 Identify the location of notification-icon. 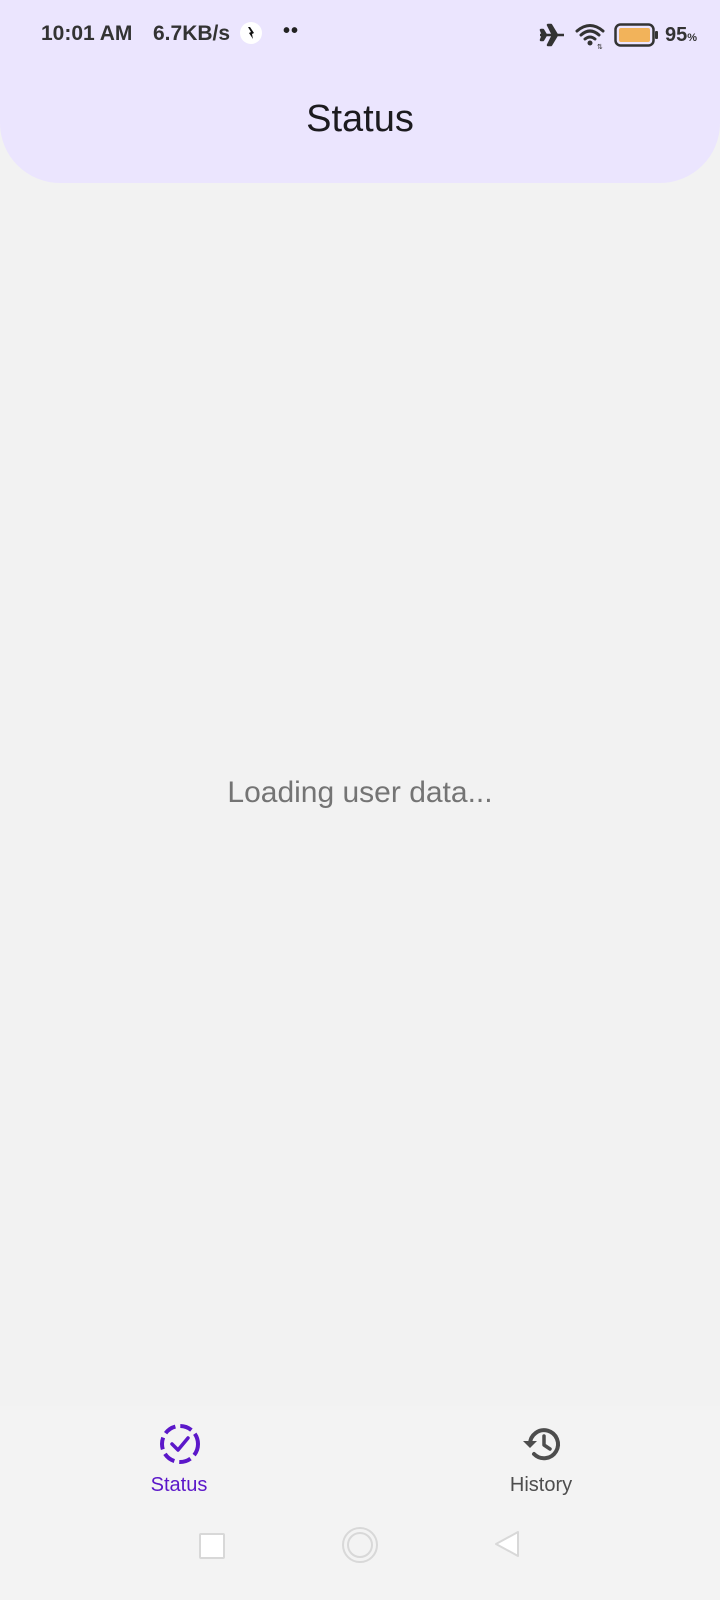
(251, 33).